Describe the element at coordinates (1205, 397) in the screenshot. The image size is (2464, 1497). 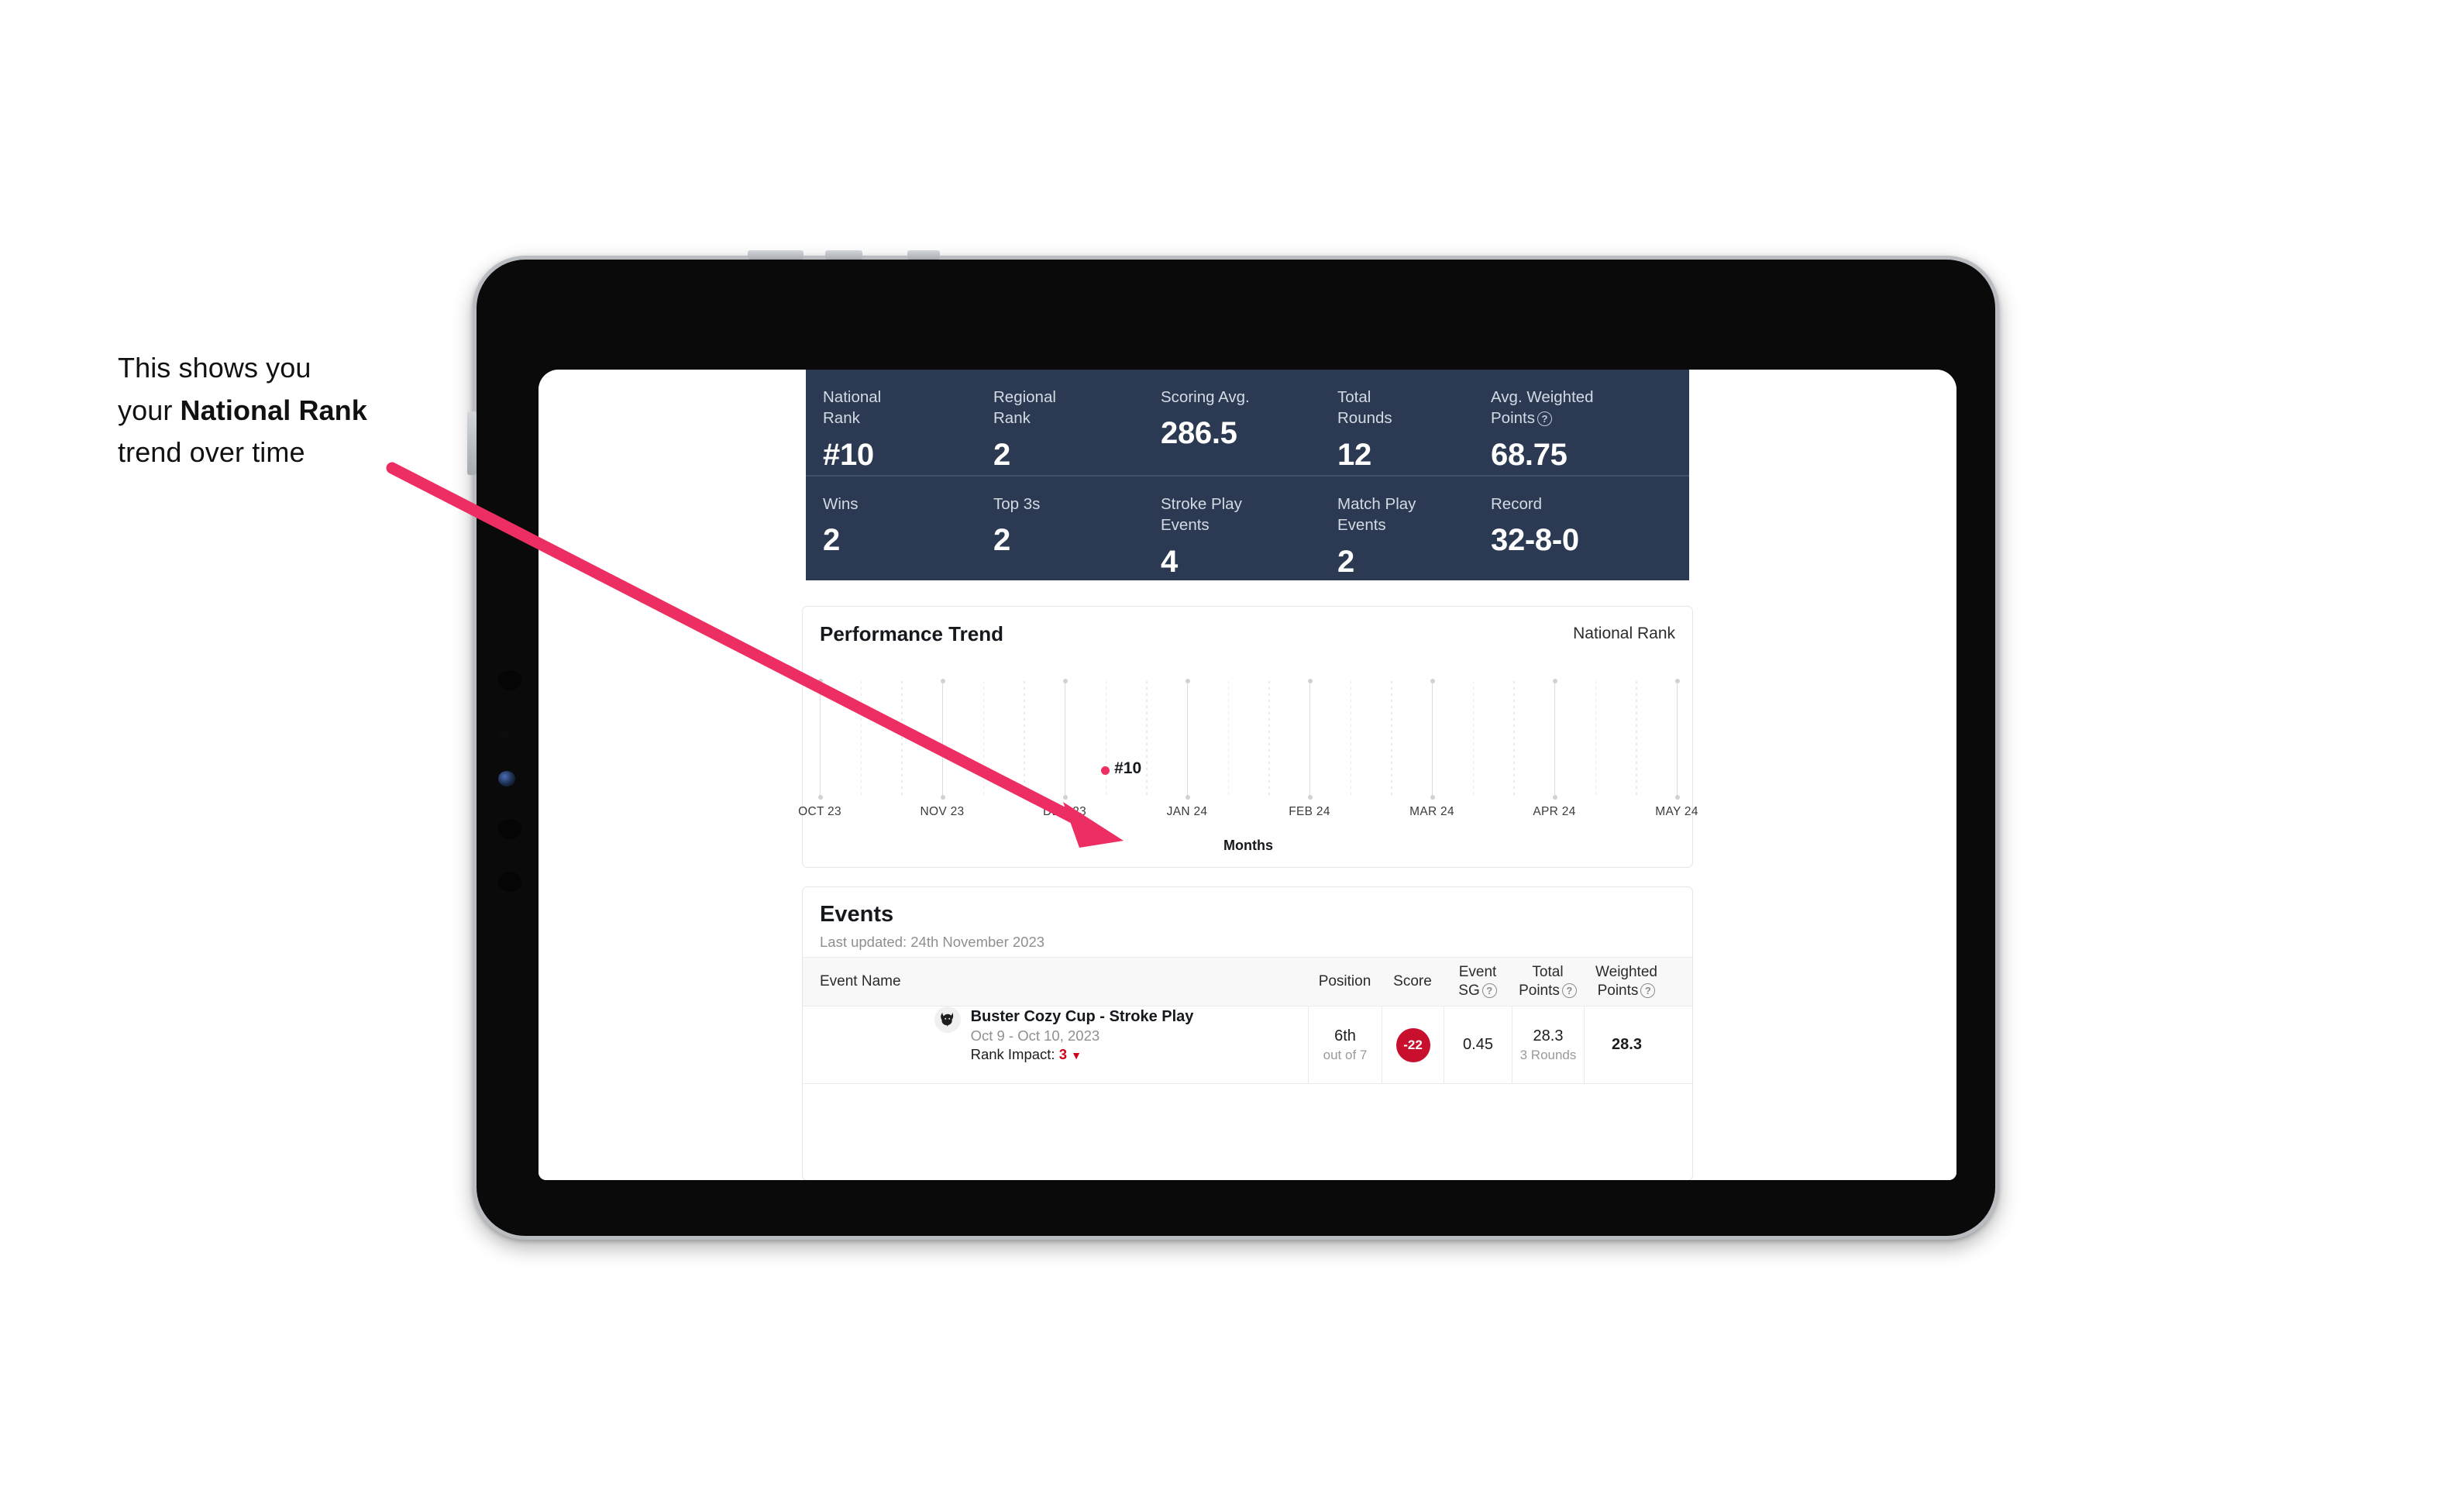
I see `stat-label-line-1: Scoring Avg.` at that location.